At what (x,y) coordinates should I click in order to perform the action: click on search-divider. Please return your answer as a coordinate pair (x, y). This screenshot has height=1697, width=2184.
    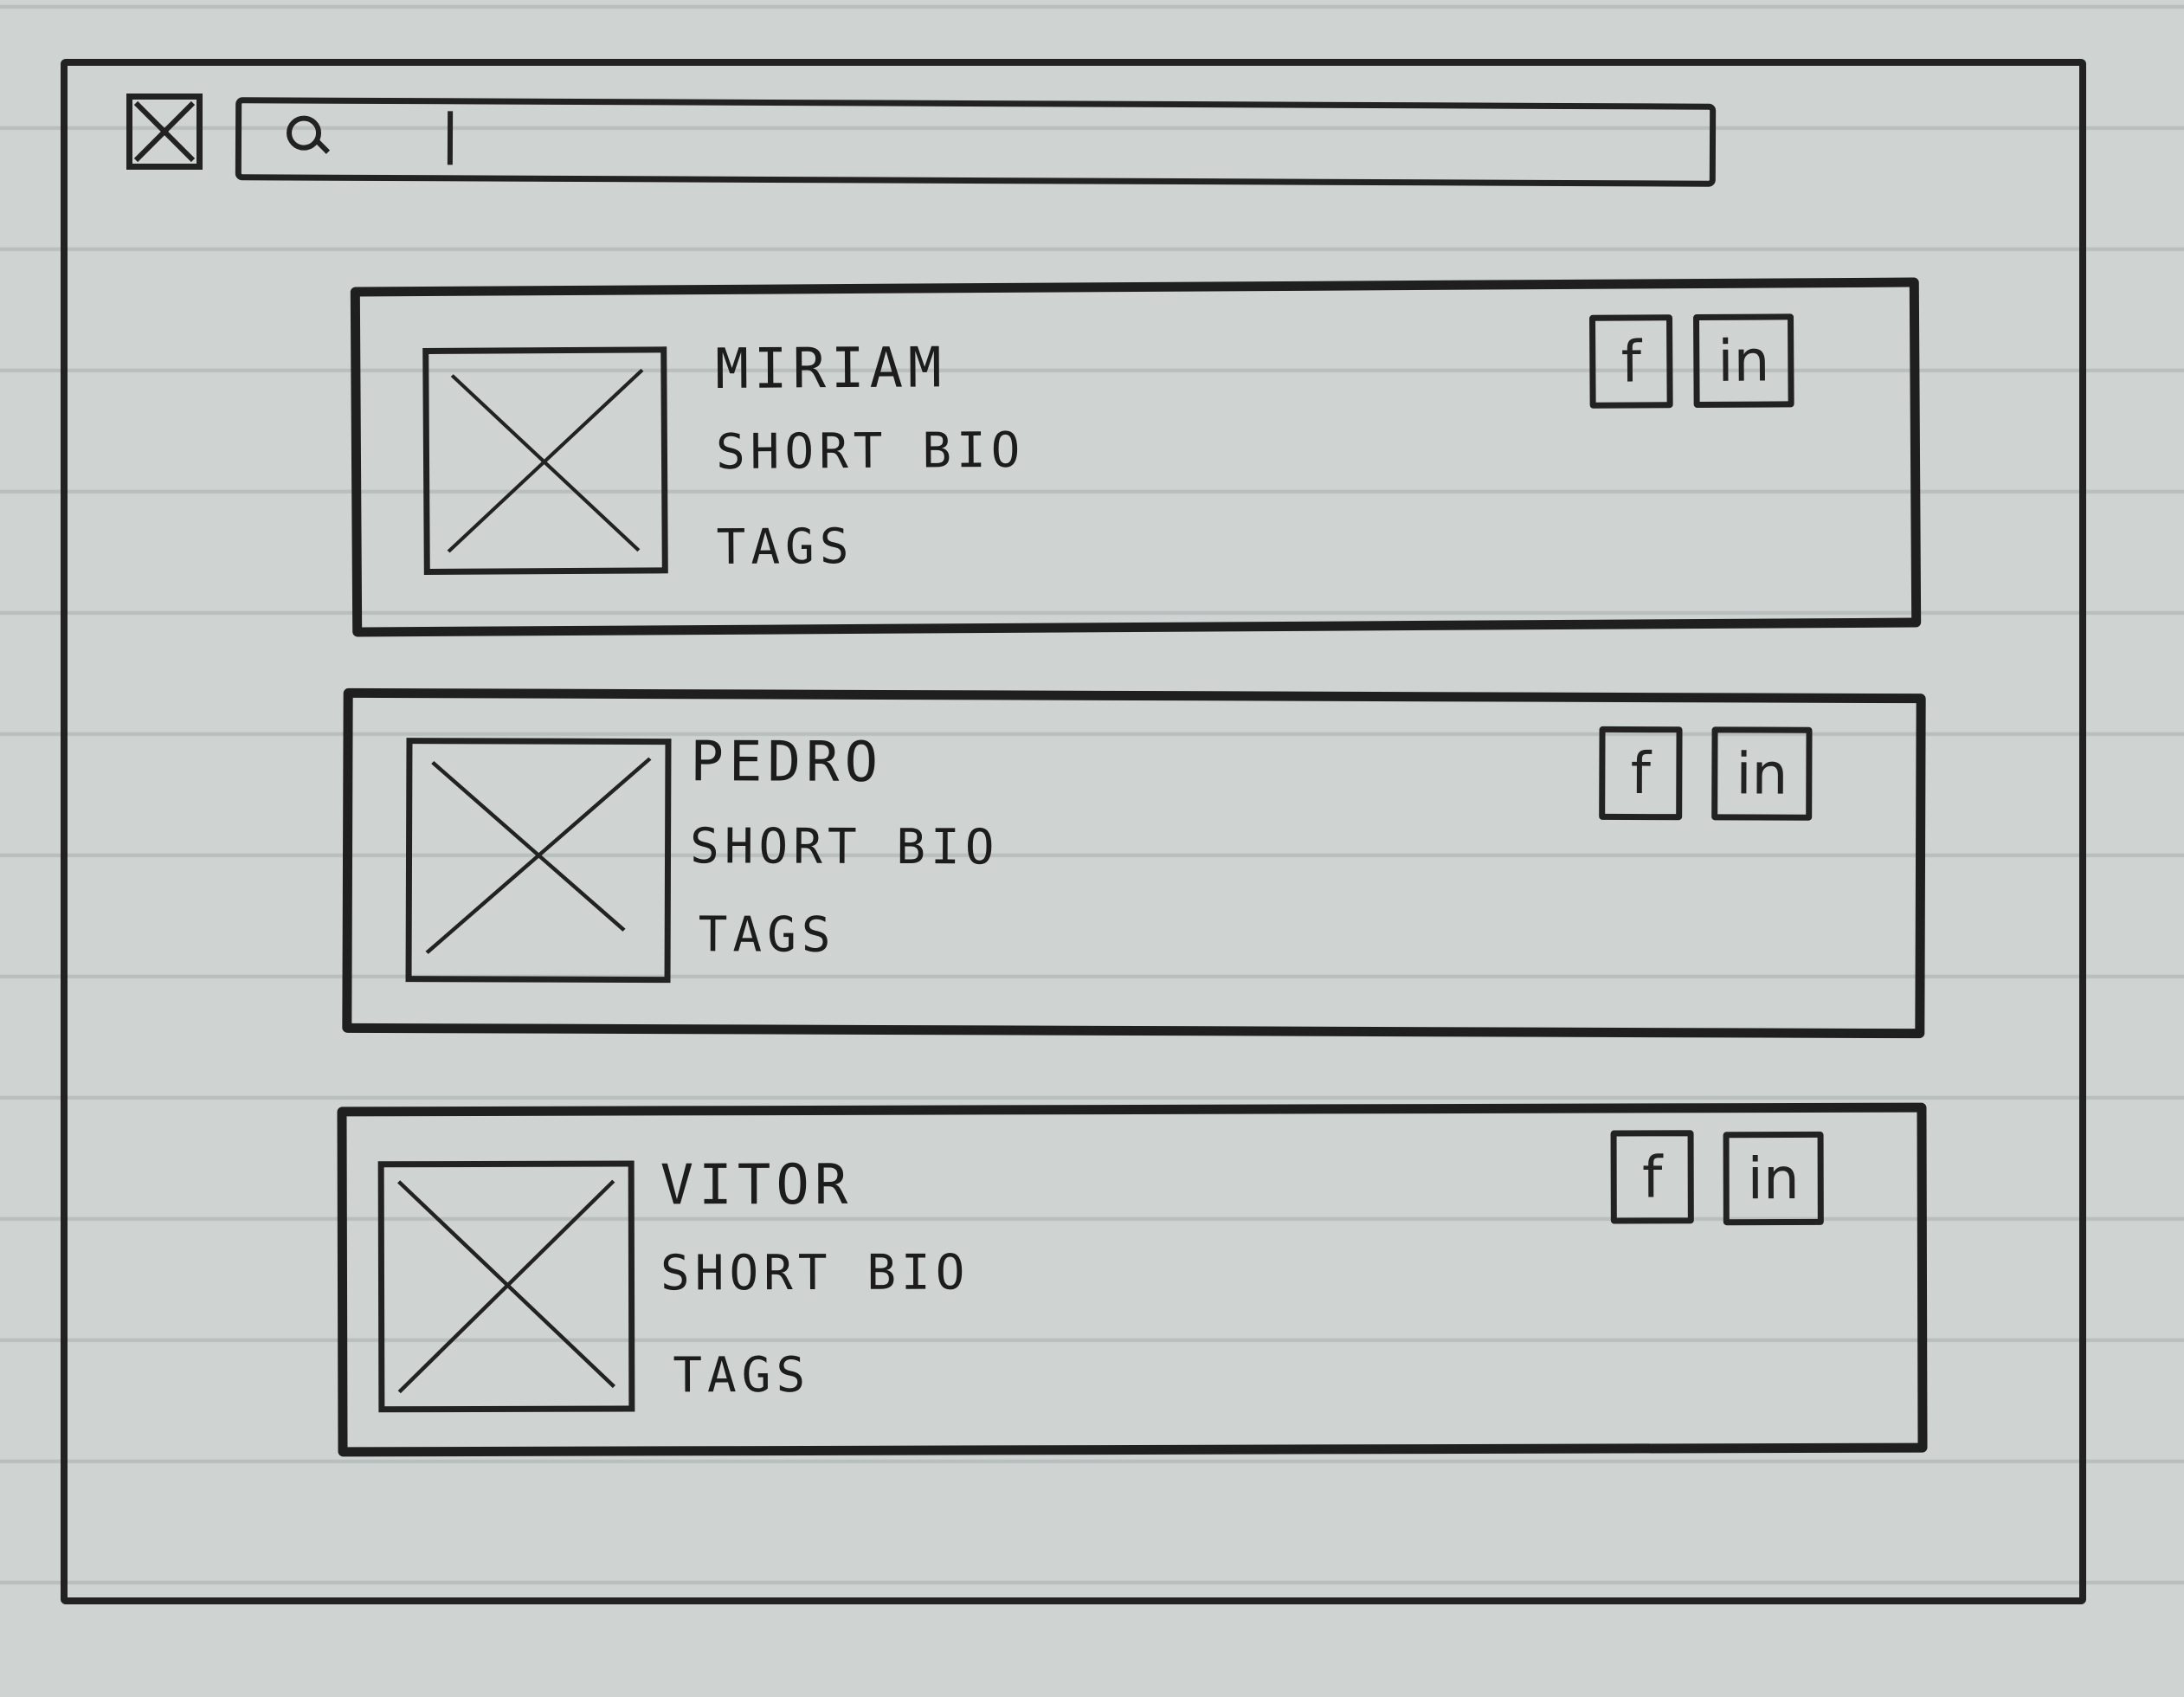
    Looking at the image, I should click on (450, 138).